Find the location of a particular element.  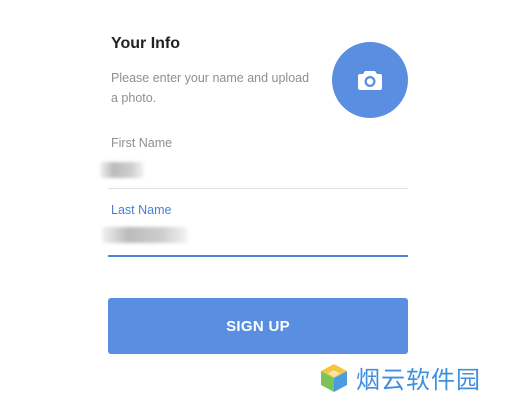

last-name-input is located at coordinates (259, 235).